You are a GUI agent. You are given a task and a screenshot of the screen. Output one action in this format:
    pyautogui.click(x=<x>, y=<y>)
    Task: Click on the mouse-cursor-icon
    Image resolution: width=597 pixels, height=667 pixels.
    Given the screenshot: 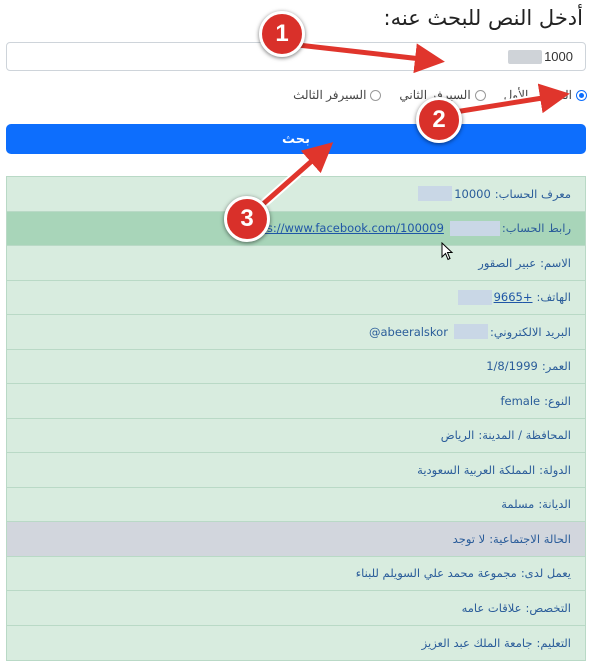 What is the action you would take?
    pyautogui.click(x=447, y=251)
    